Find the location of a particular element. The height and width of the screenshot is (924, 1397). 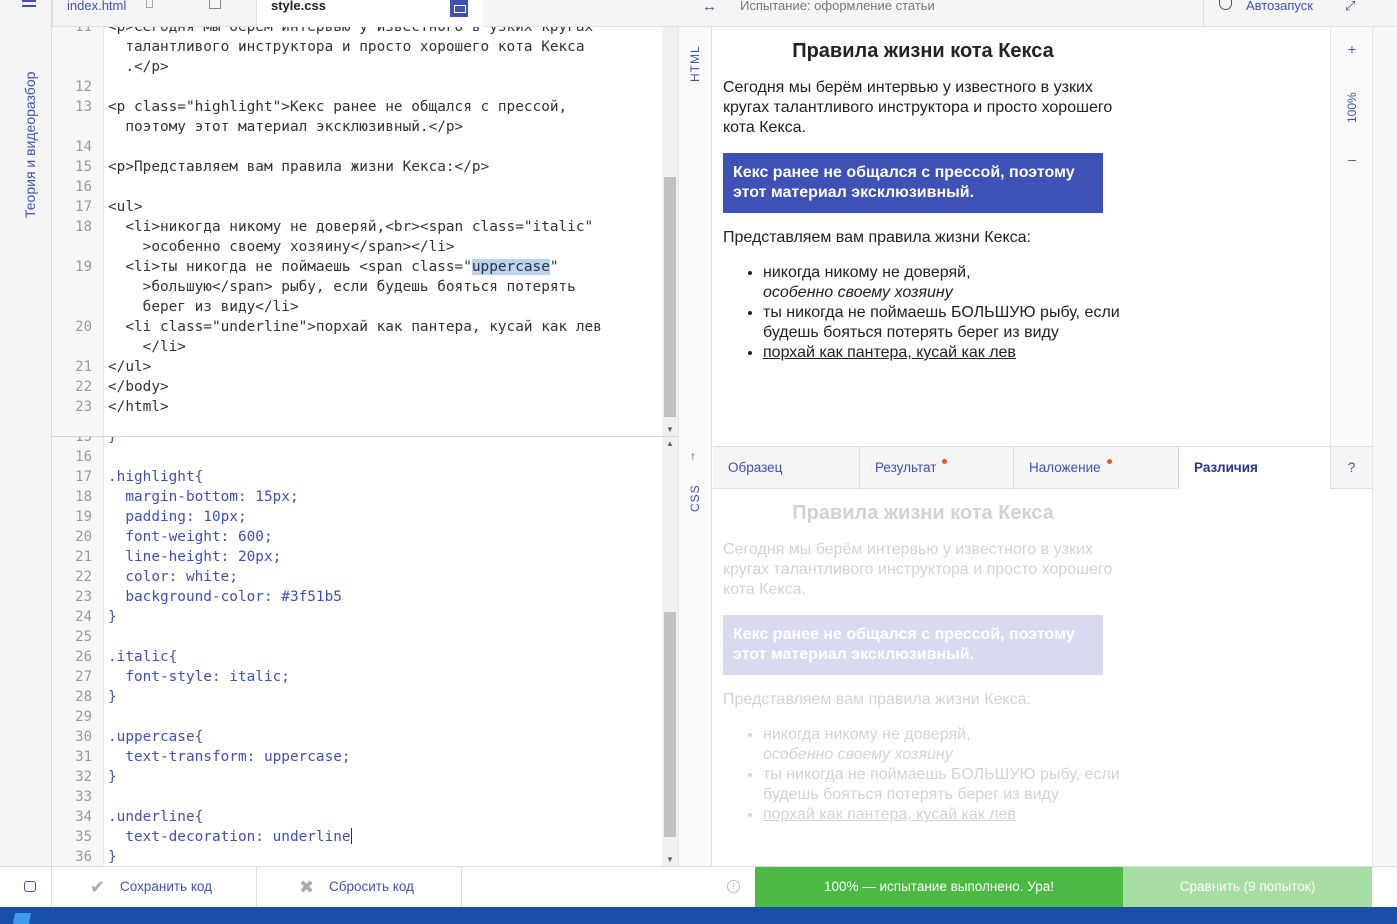

save-code-button: ✔ Сохранить код is located at coordinates (154, 887).